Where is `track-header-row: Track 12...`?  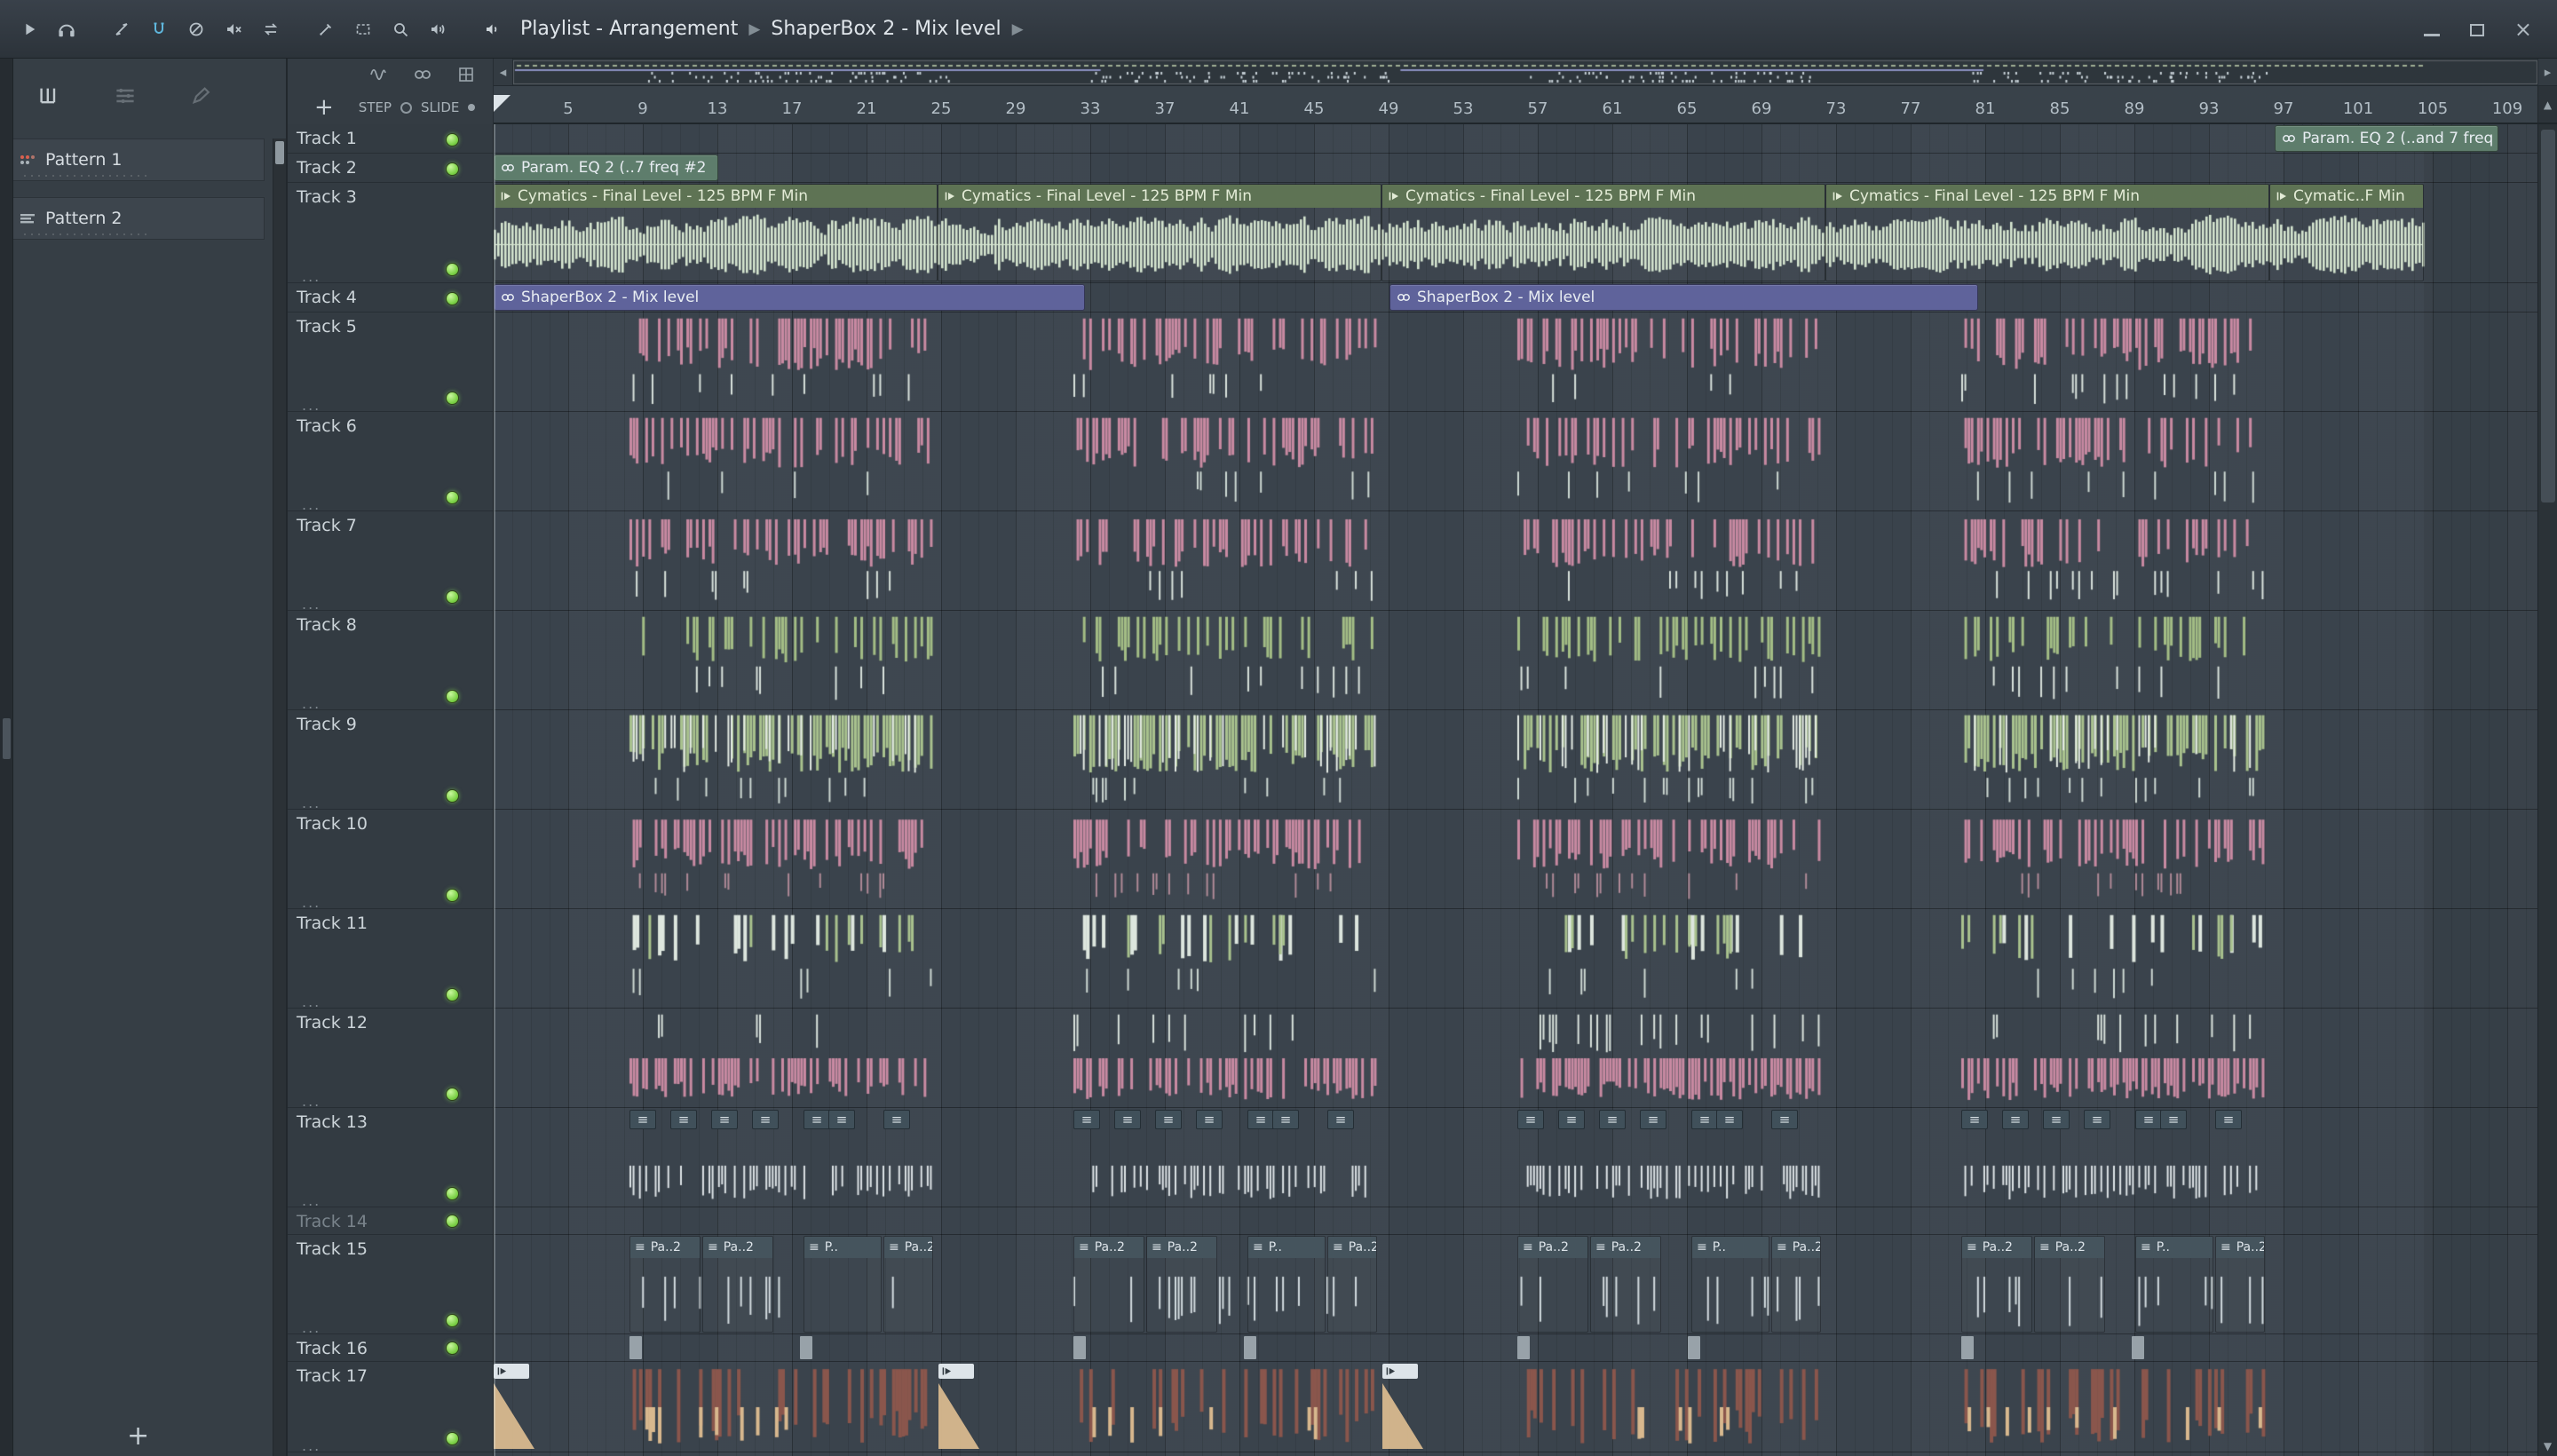 track-header-row: Track 12... is located at coordinates (390, 1059).